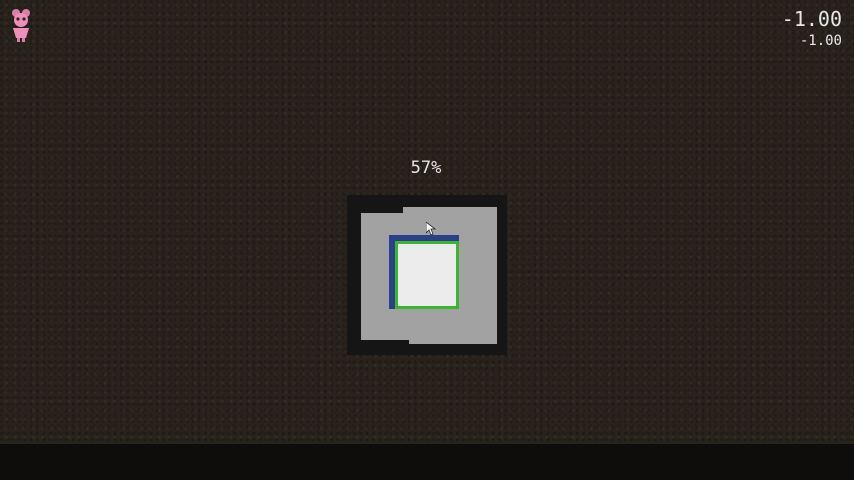 This screenshot has height=480, width=854. Describe the element at coordinates (427, 462) in the screenshot. I see `bottom-bar` at that location.